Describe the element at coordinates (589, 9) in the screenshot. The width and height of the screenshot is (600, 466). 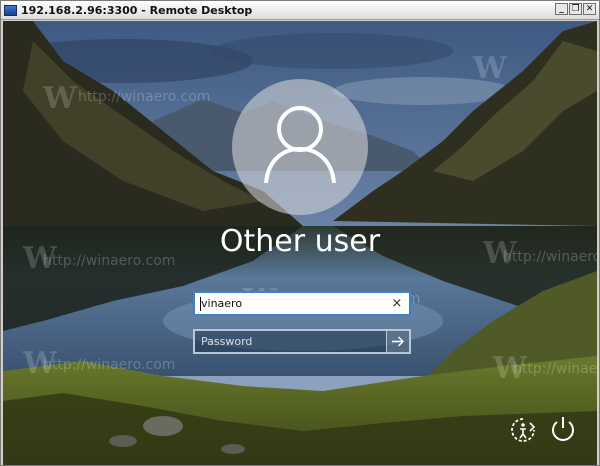
I see `close-button: ✕` at that location.